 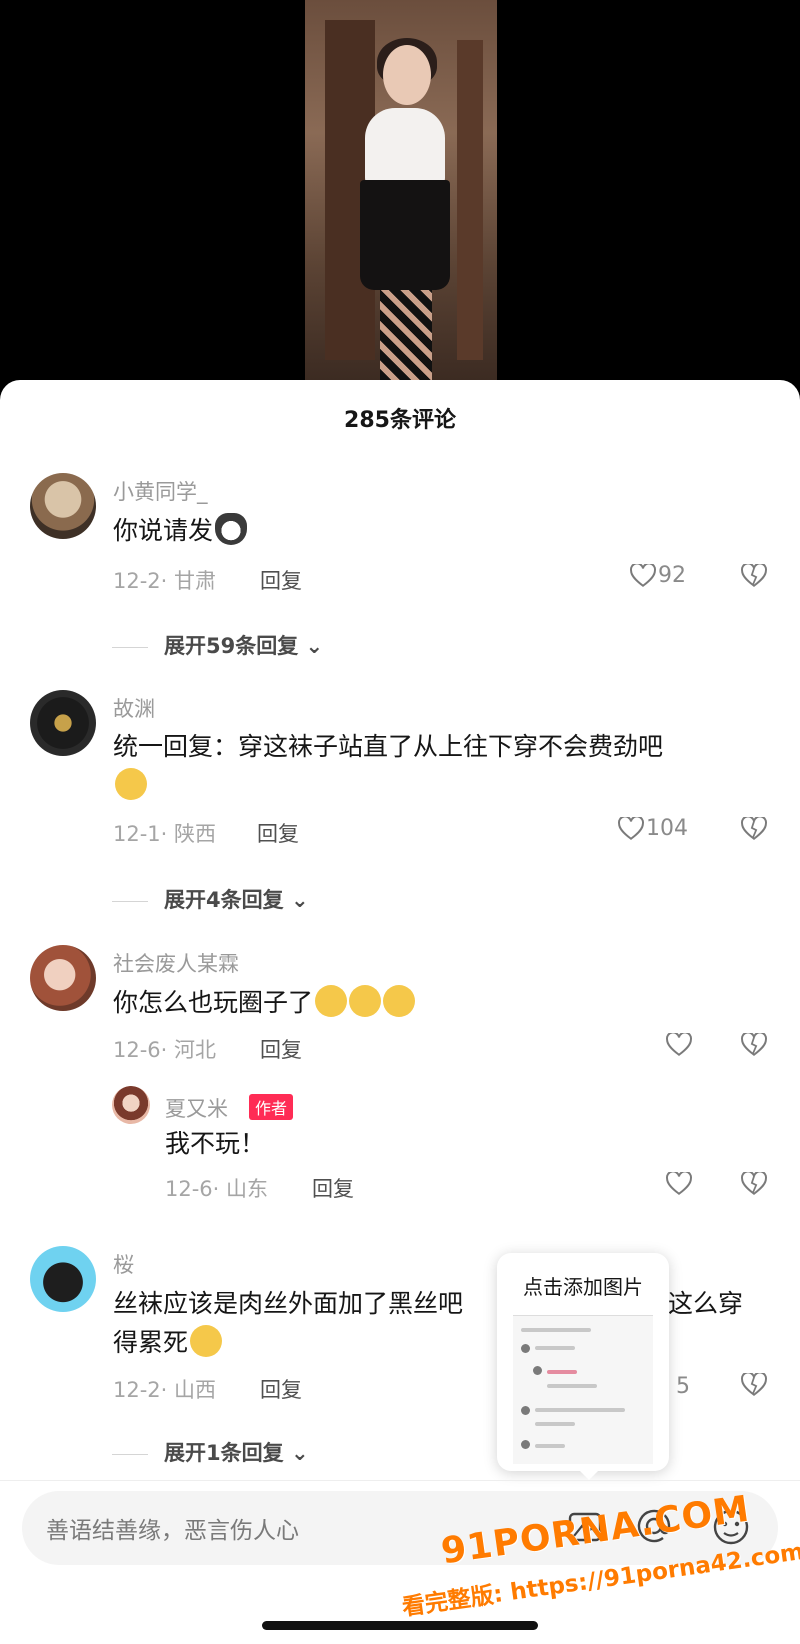 I want to click on comment-author: 小黄同学_, so click(x=160, y=491).